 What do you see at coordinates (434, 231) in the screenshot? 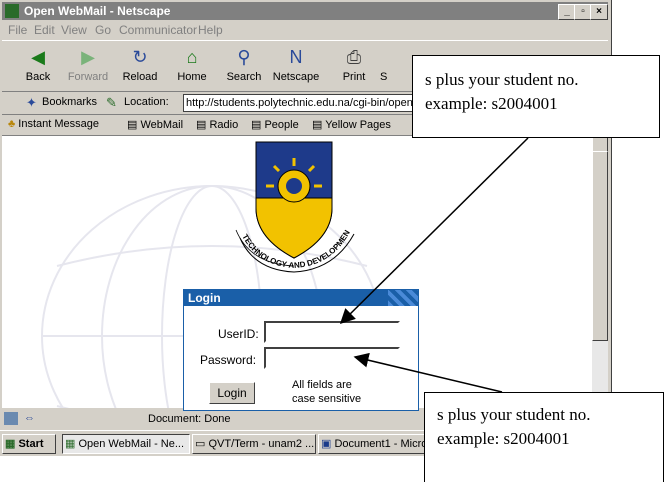
I see `arrow-to-userid` at bounding box center [434, 231].